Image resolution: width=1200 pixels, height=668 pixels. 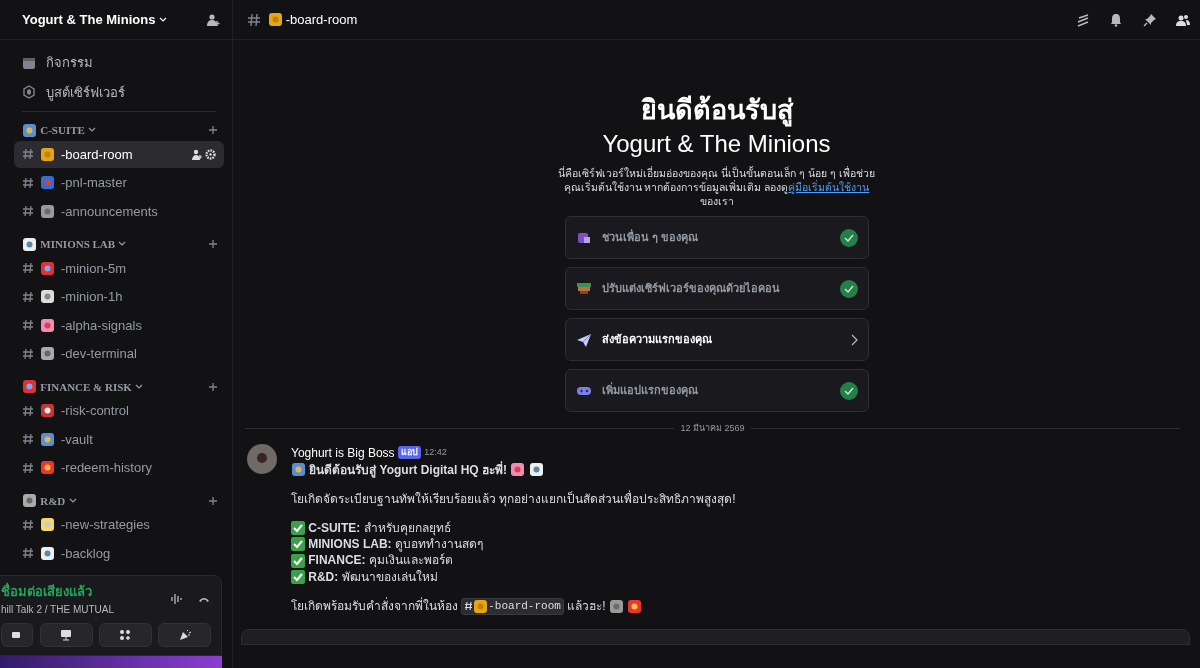 I want to click on message-text: แล้วฮะ!, so click(x=586, y=606).